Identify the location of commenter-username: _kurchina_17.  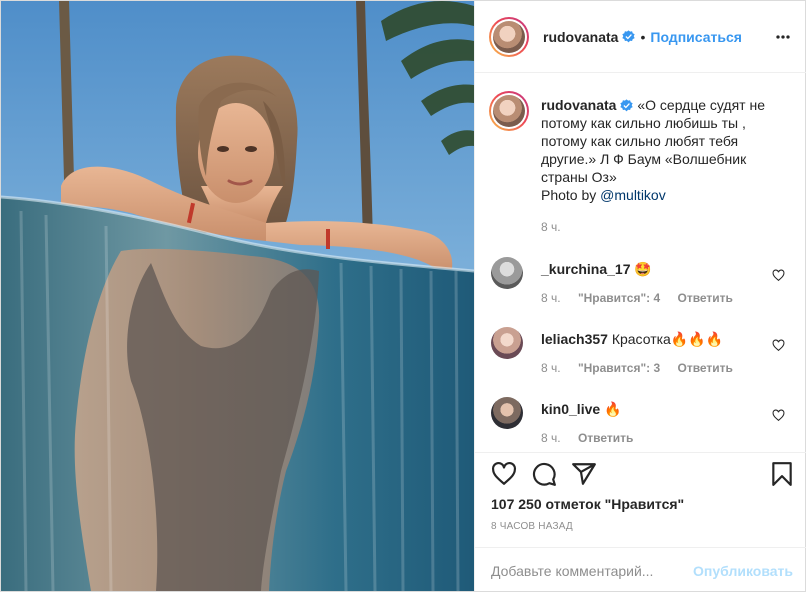
(586, 269).